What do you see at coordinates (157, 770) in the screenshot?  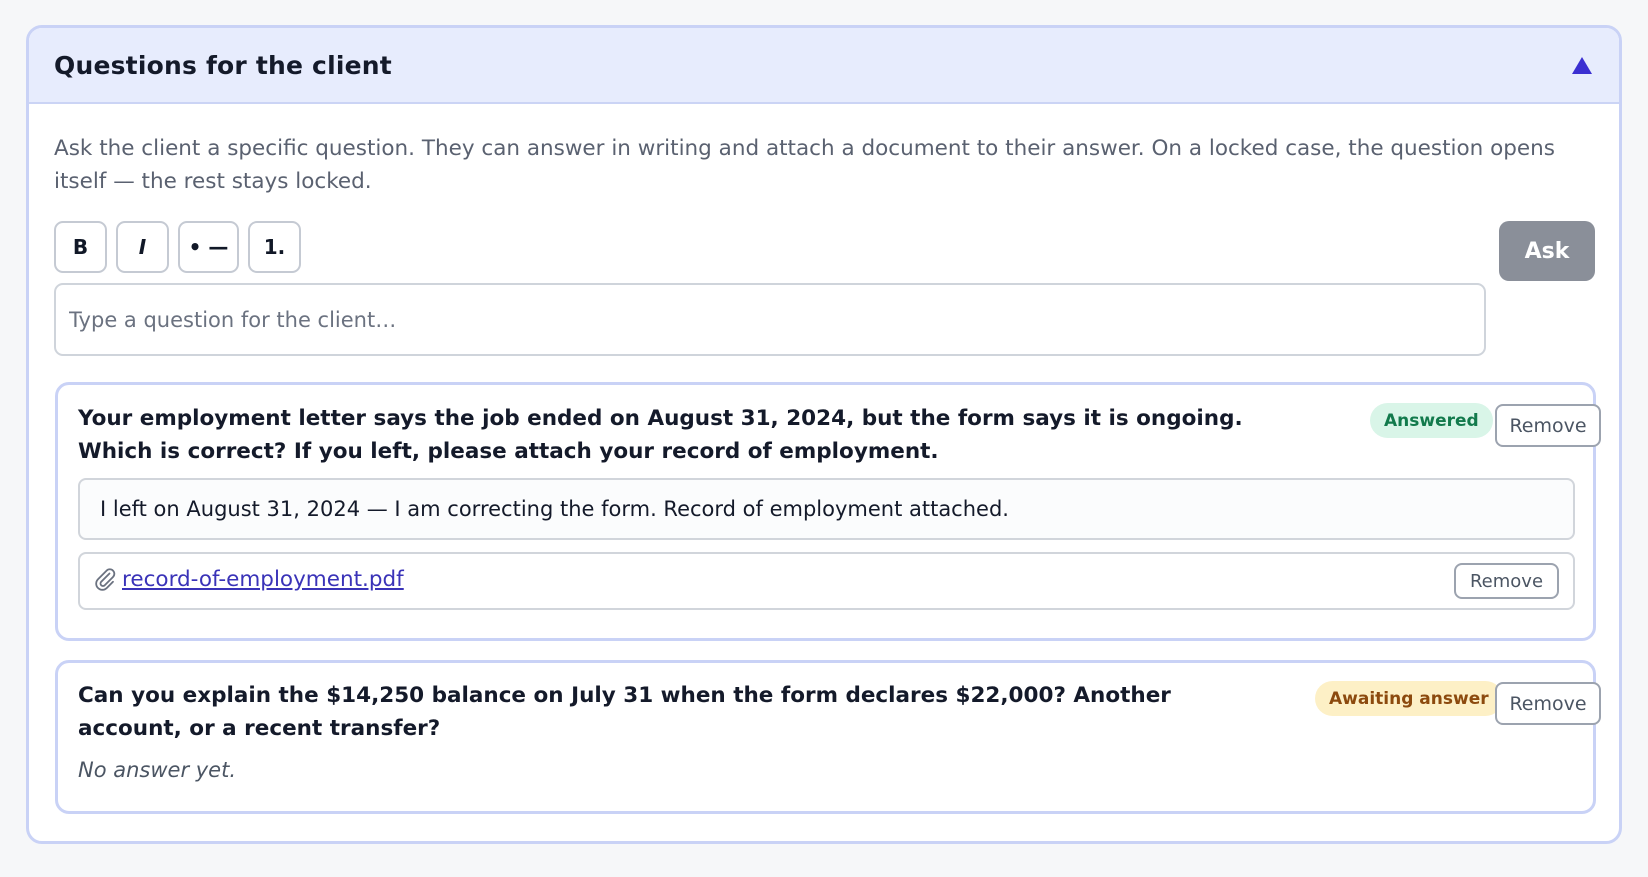 I see `empty-answer-text: No answer yet.` at bounding box center [157, 770].